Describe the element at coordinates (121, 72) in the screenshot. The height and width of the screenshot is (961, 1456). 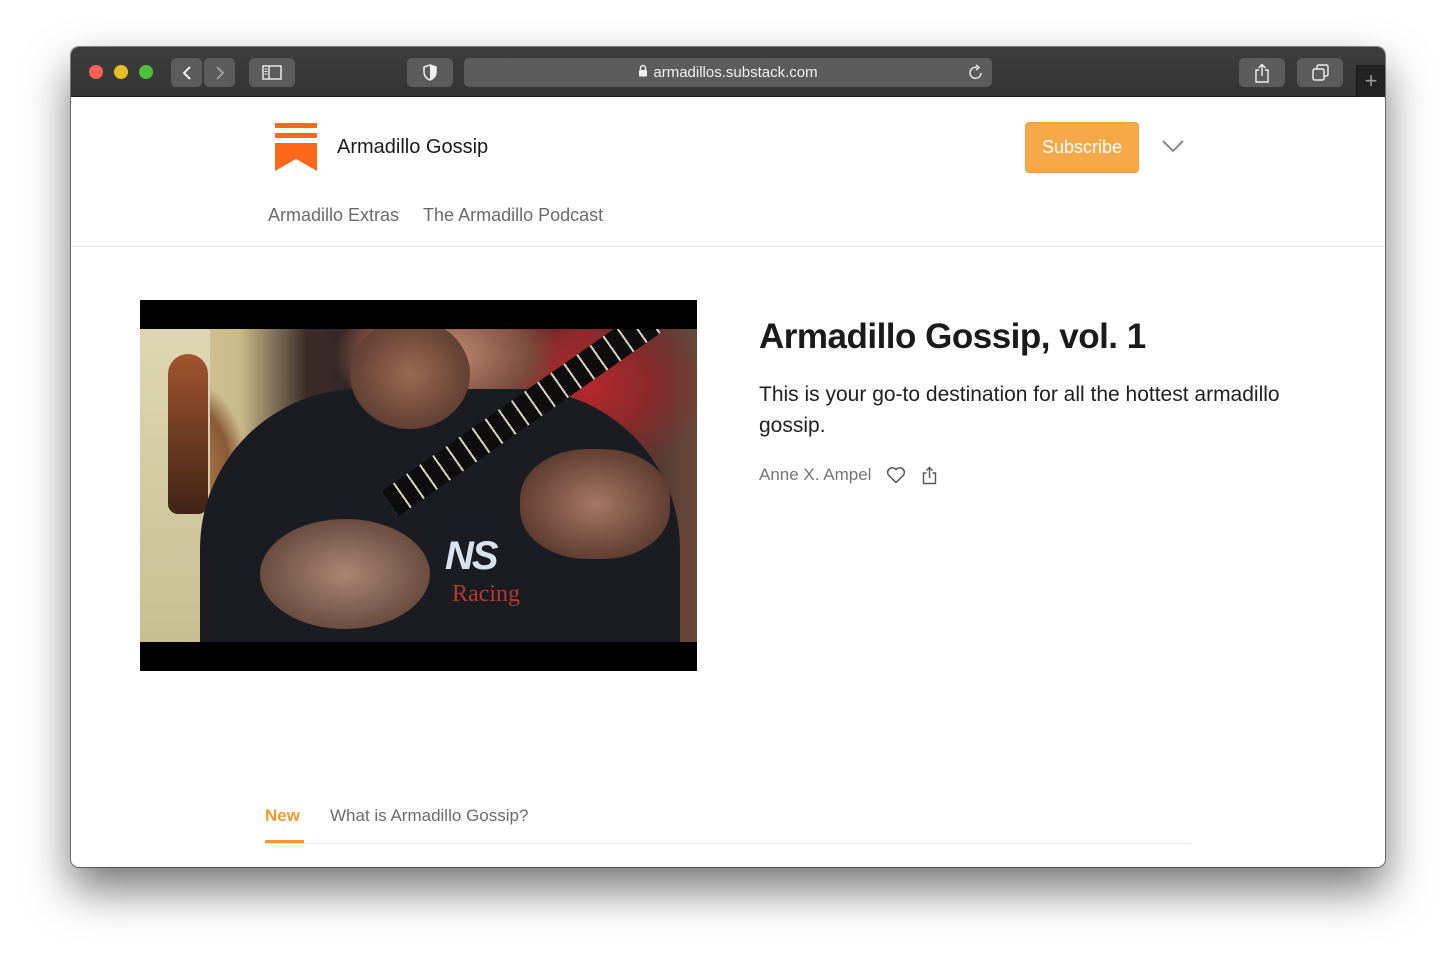
I see `minimize-window-button` at that location.